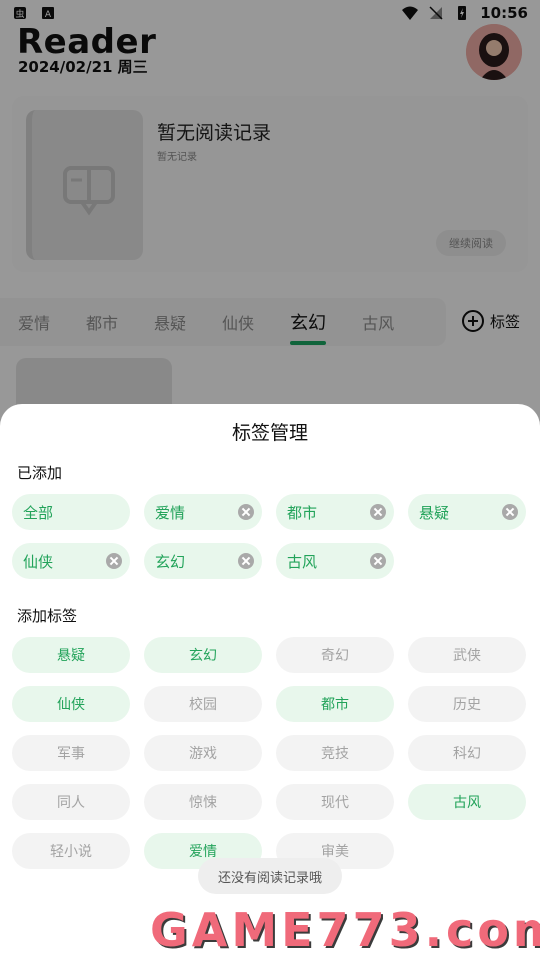  What do you see at coordinates (38, 512) in the screenshot?
I see `added-tag-label: 全部` at bounding box center [38, 512].